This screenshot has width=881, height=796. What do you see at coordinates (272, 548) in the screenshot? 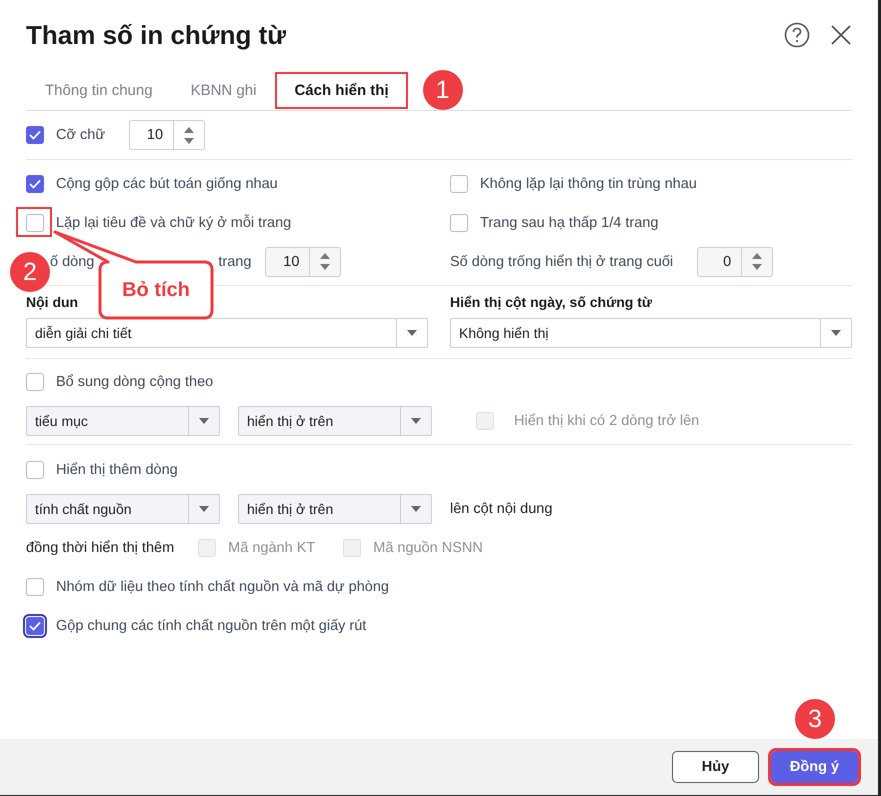
I see `checkbox-label: Mã ngành KT` at bounding box center [272, 548].